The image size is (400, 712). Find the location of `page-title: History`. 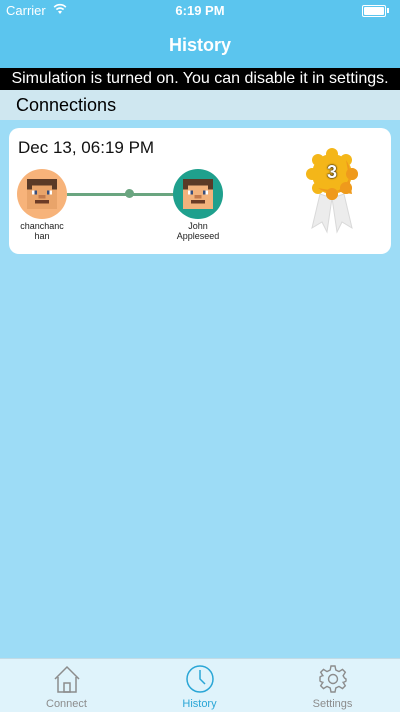

page-title: History is located at coordinates (199, 45).